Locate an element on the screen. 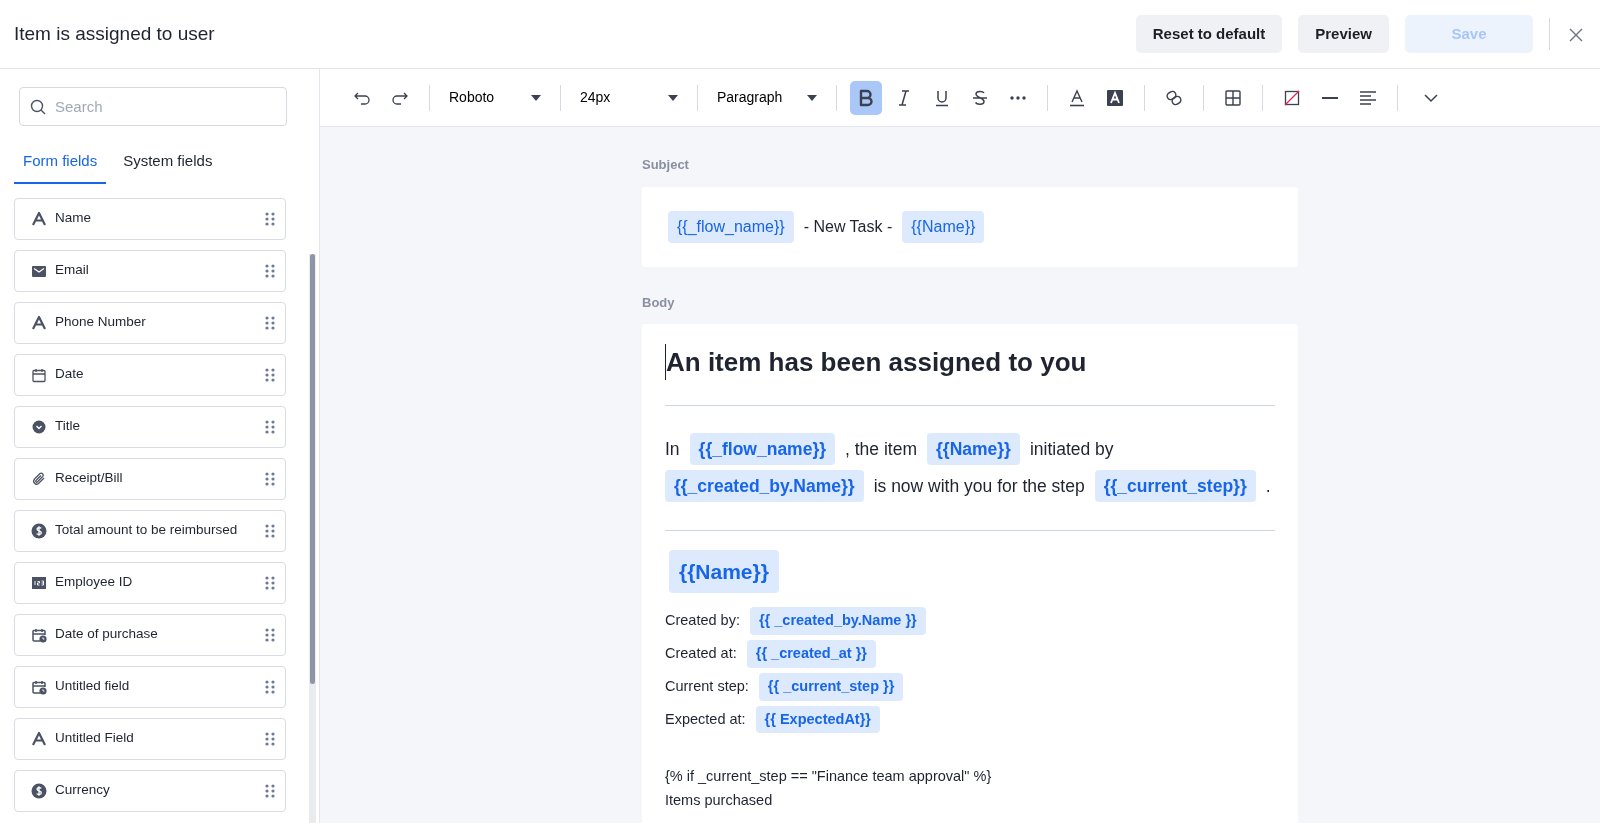 This screenshot has width=1600, height=824. body-text: Items purchased is located at coordinates (719, 801).